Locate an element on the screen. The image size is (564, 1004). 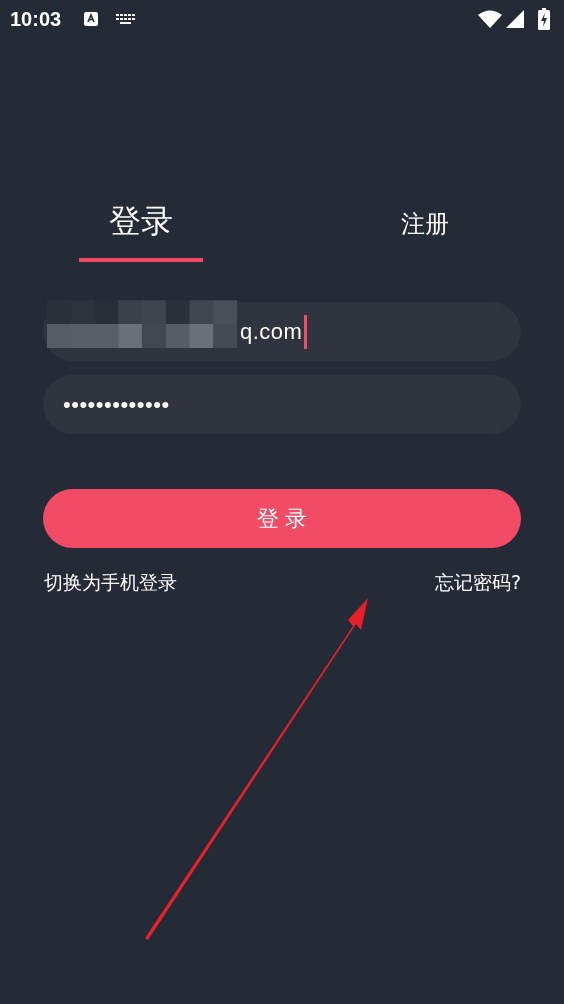
keyboard-icon is located at coordinates (126, 19).